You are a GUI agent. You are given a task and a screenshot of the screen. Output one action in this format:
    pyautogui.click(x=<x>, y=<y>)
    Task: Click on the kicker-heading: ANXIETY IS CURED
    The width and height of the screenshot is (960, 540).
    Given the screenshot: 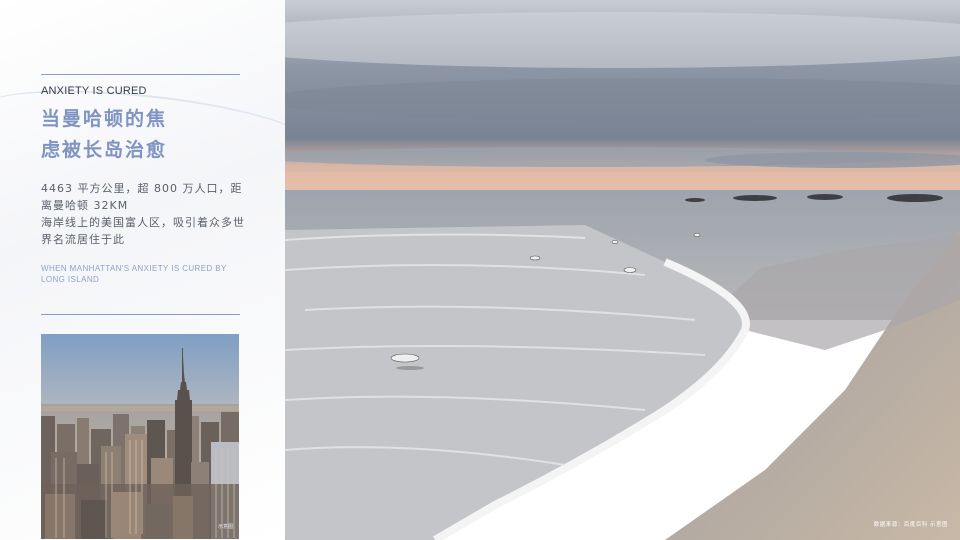 What is the action you would take?
    pyautogui.click(x=94, y=91)
    